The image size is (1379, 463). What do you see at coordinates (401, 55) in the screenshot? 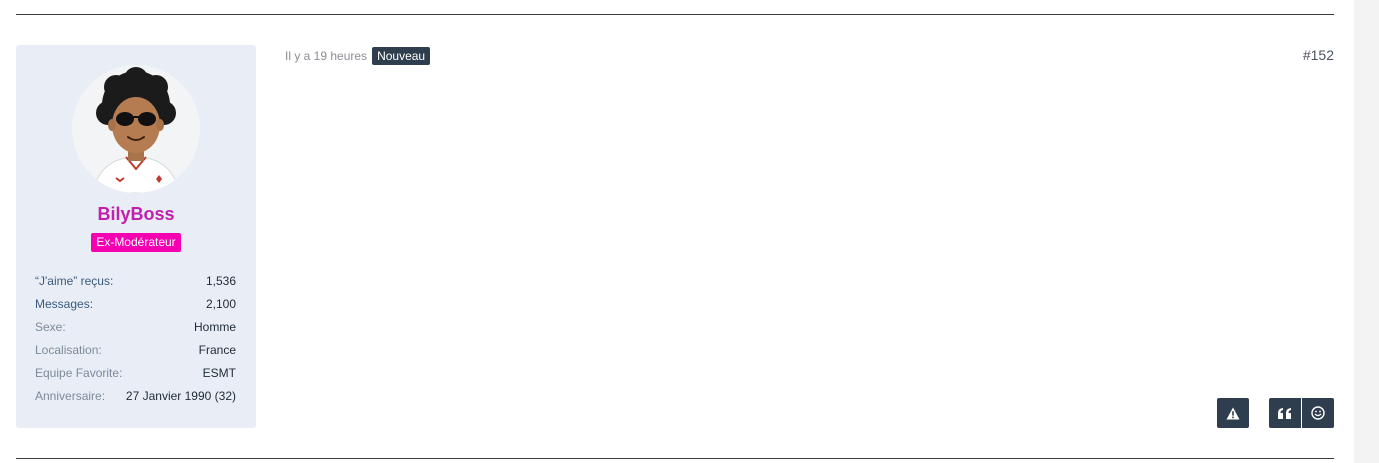
I see `new-badge: Nouveau` at bounding box center [401, 55].